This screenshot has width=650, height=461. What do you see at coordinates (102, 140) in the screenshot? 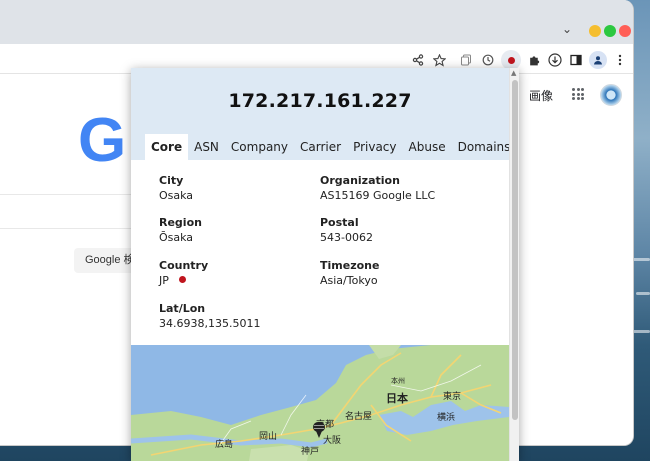
I see `google-logo: G` at bounding box center [102, 140].